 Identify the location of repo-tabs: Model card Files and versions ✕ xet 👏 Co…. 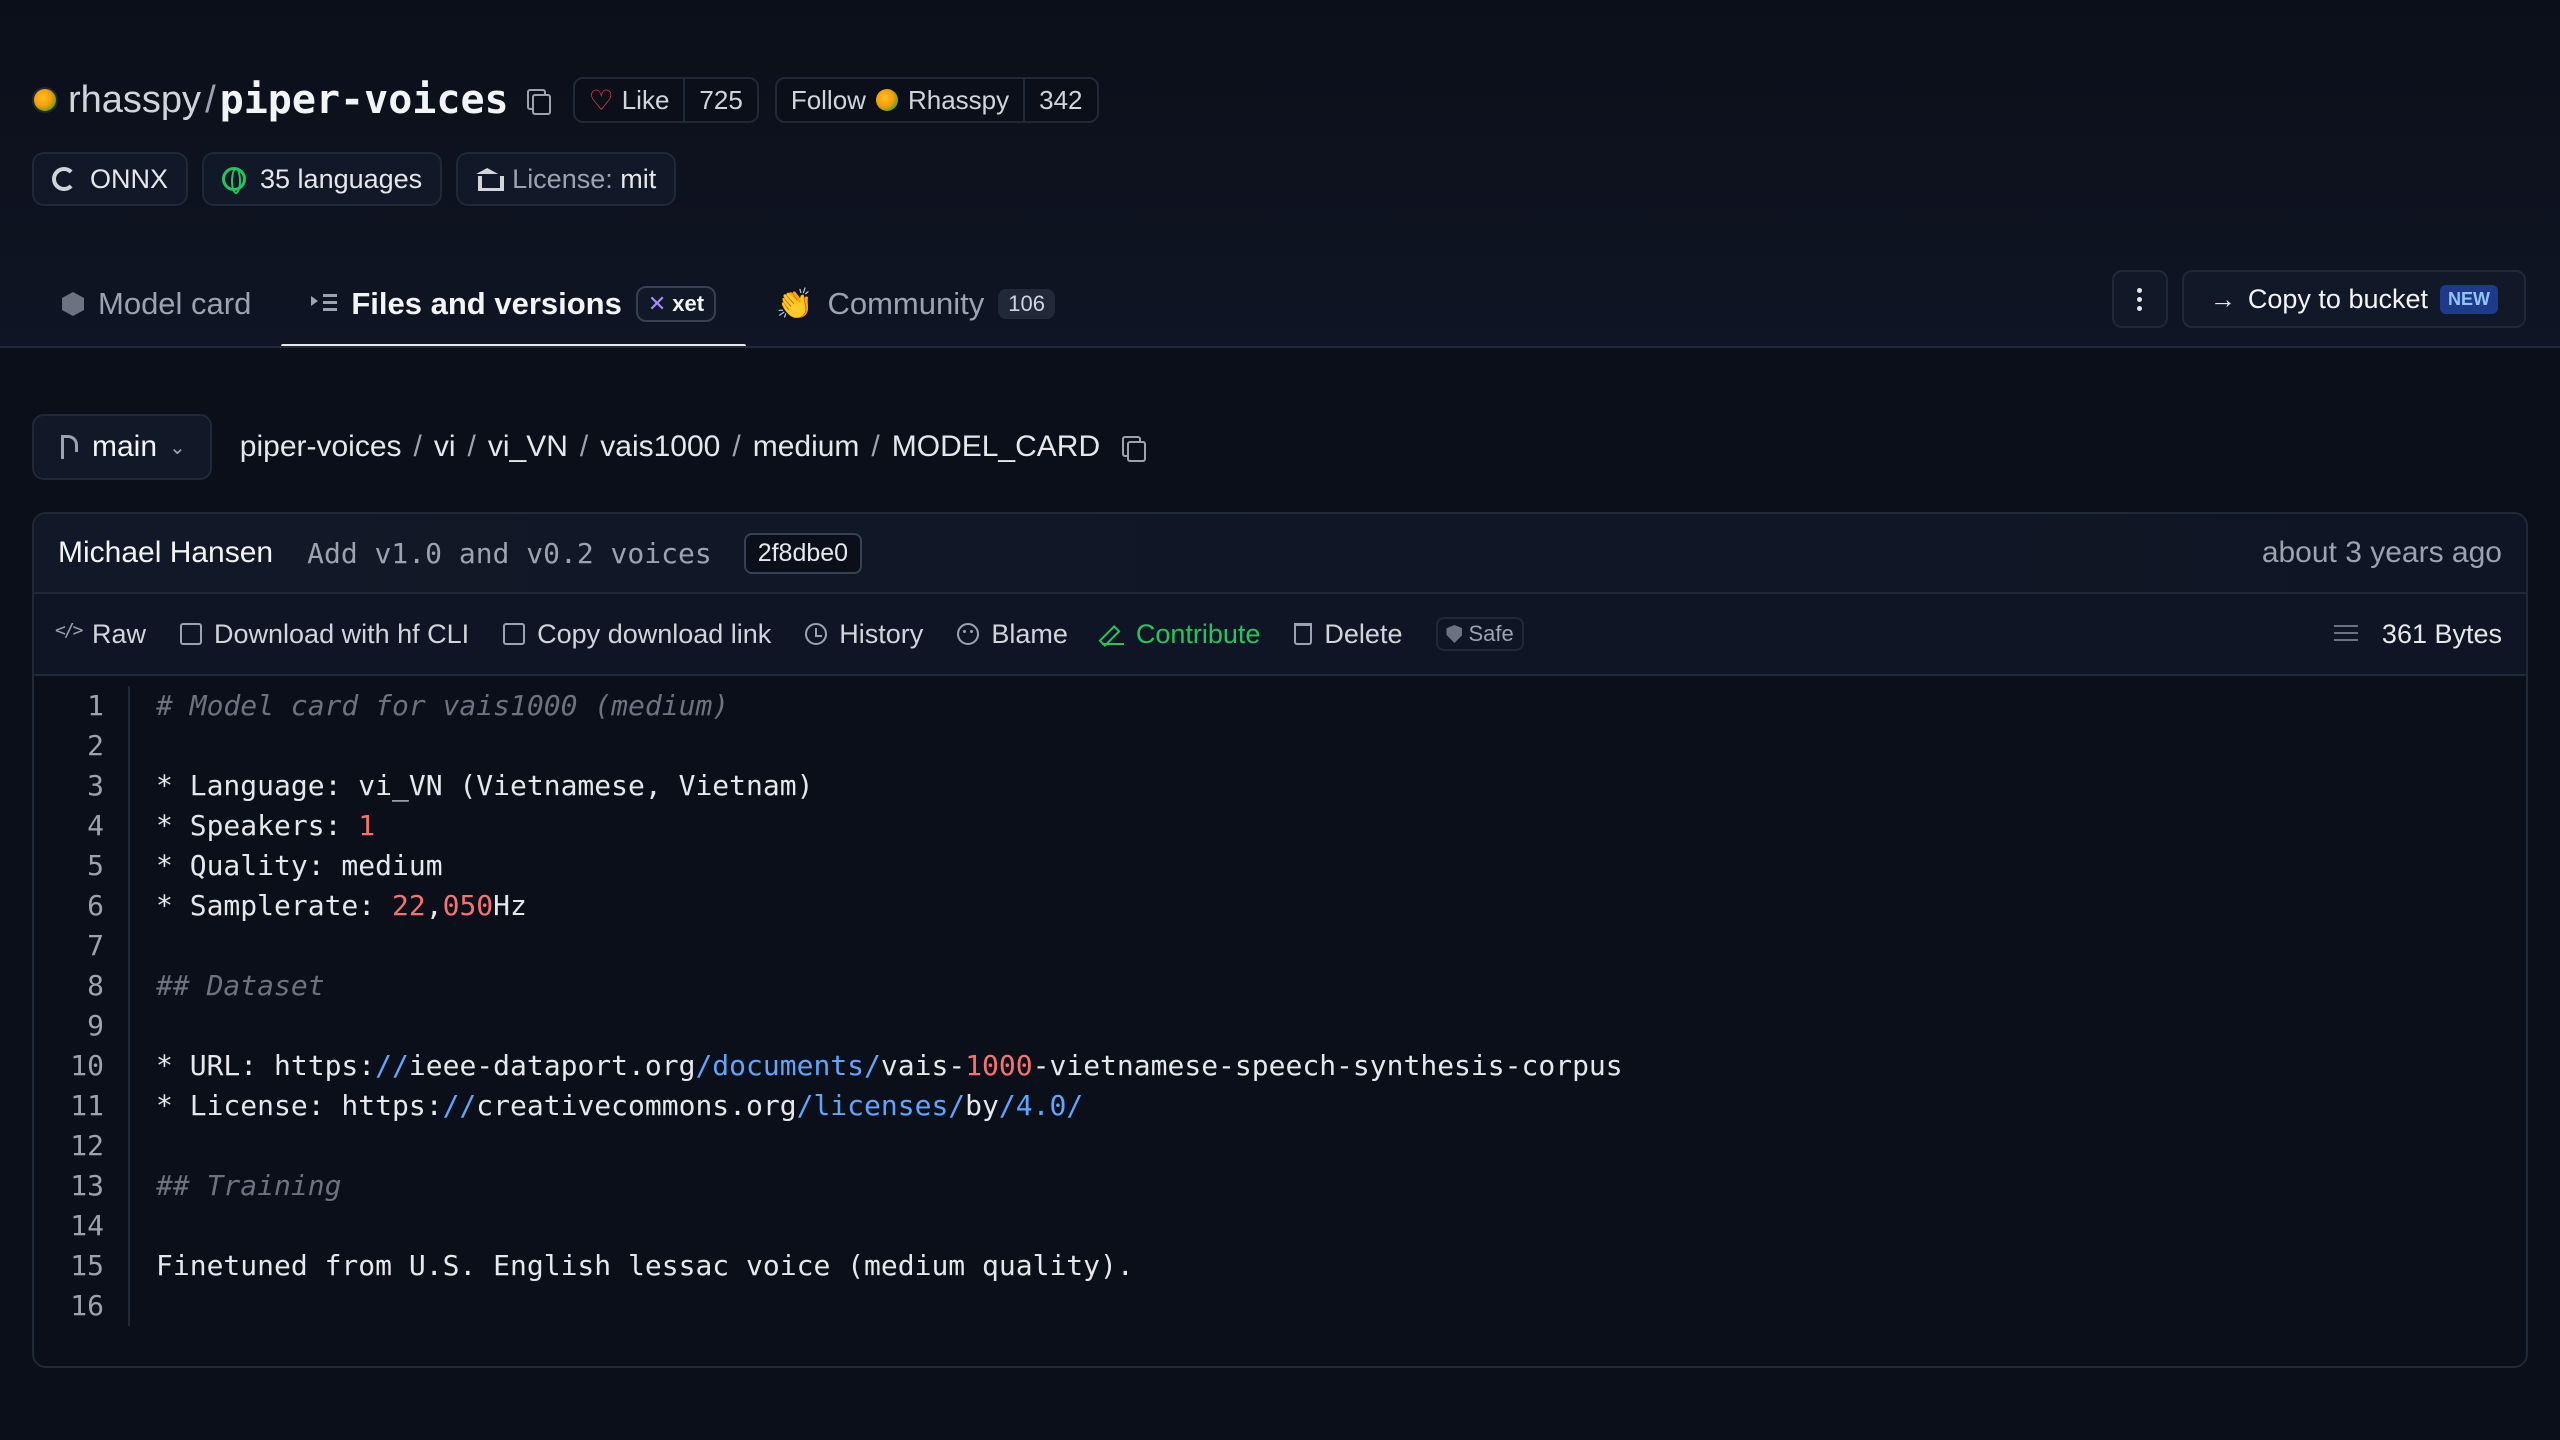
(558, 304).